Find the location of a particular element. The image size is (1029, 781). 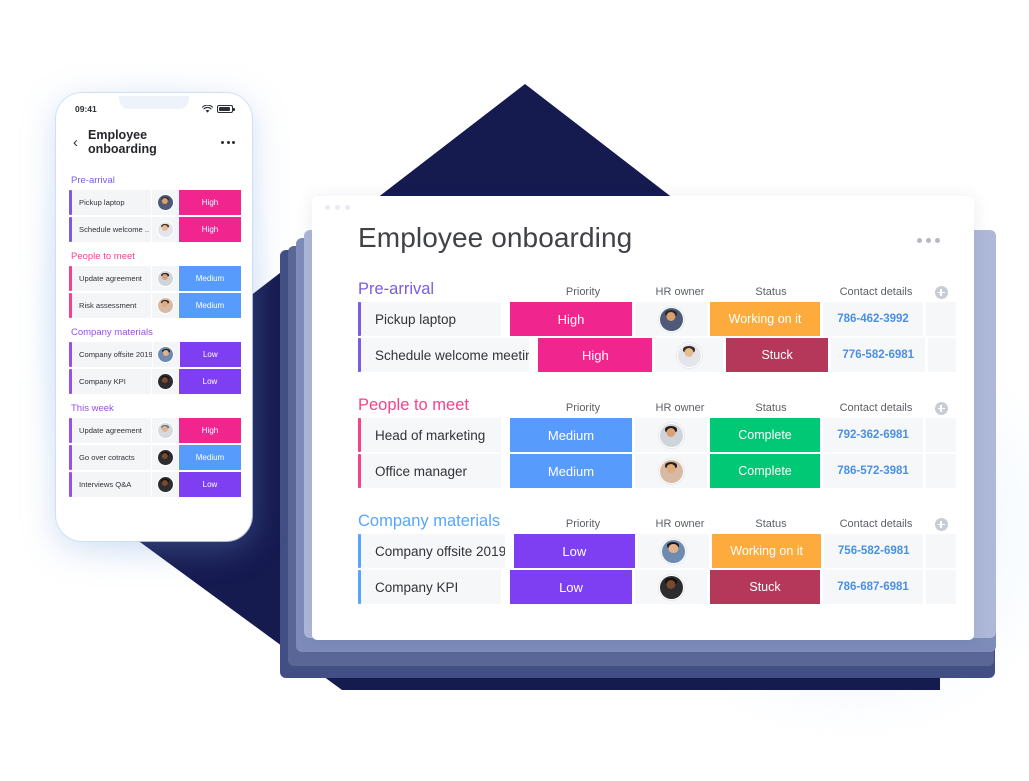

phone-item-name: Go over cotracts is located at coordinates (111, 457).